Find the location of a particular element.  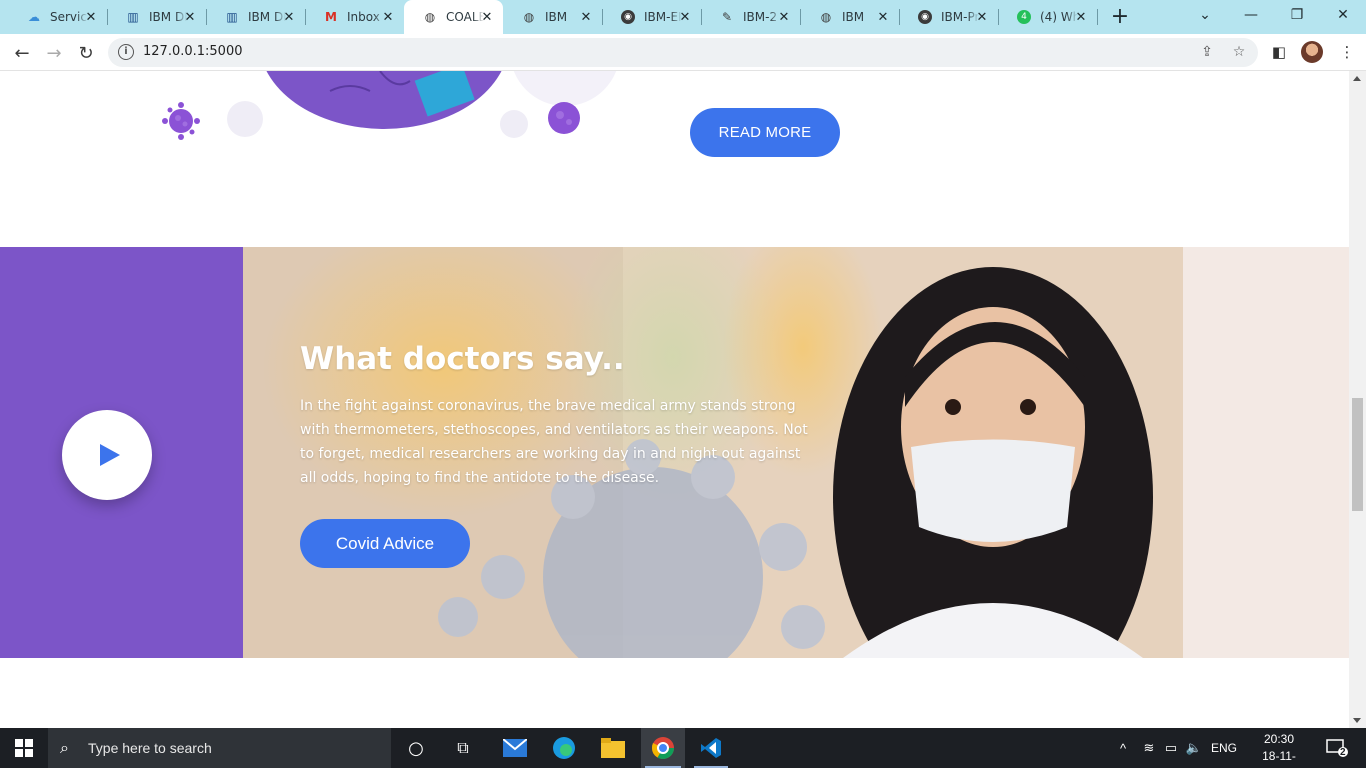

purple-panel is located at coordinates (121, 452).